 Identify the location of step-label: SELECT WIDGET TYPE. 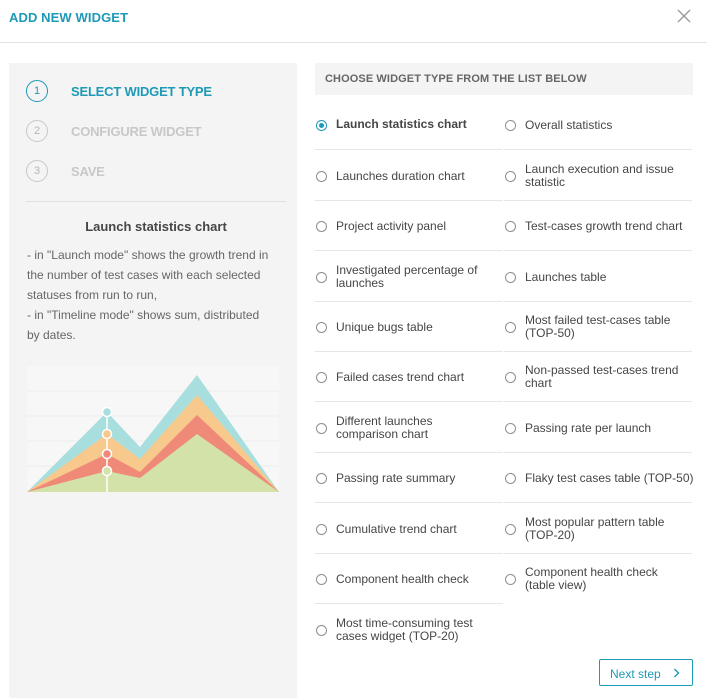
(141, 91).